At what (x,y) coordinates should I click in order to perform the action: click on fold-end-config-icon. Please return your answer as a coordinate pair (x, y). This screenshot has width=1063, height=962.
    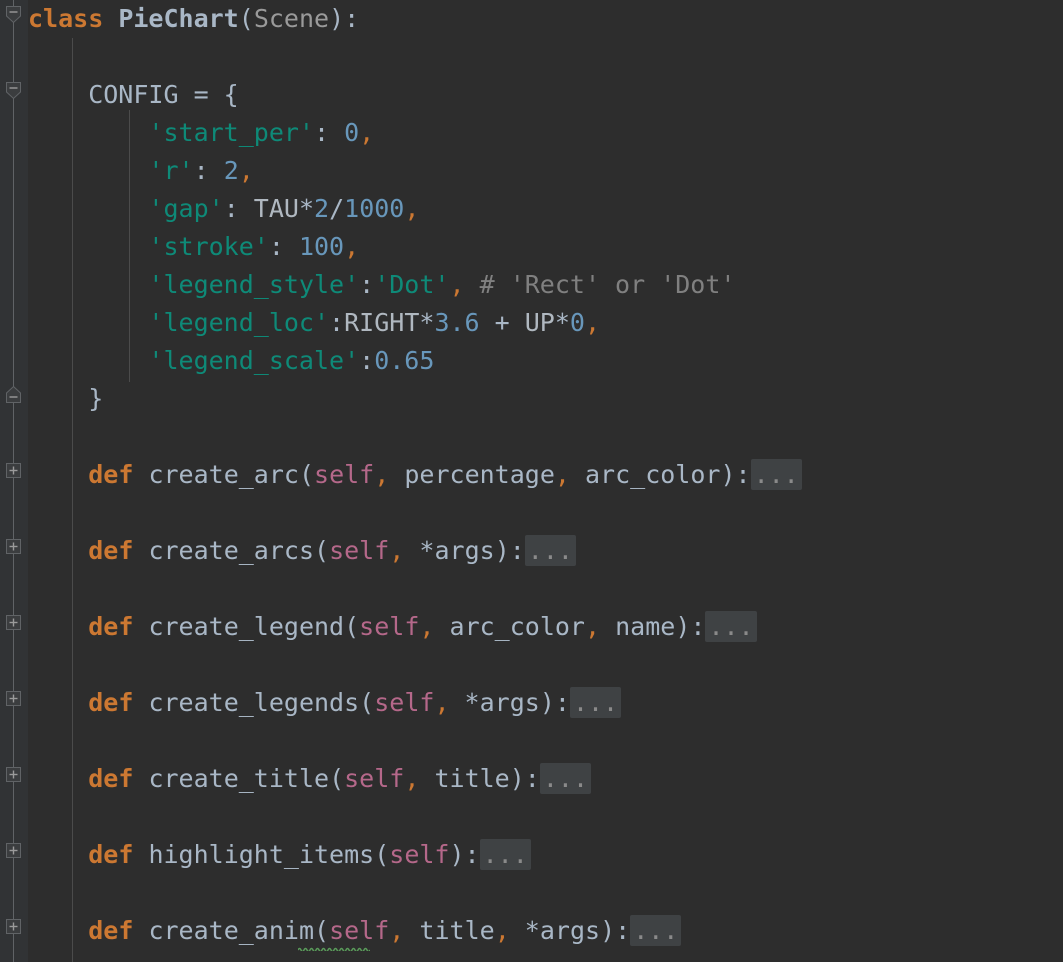
    Looking at the image, I should click on (13, 394).